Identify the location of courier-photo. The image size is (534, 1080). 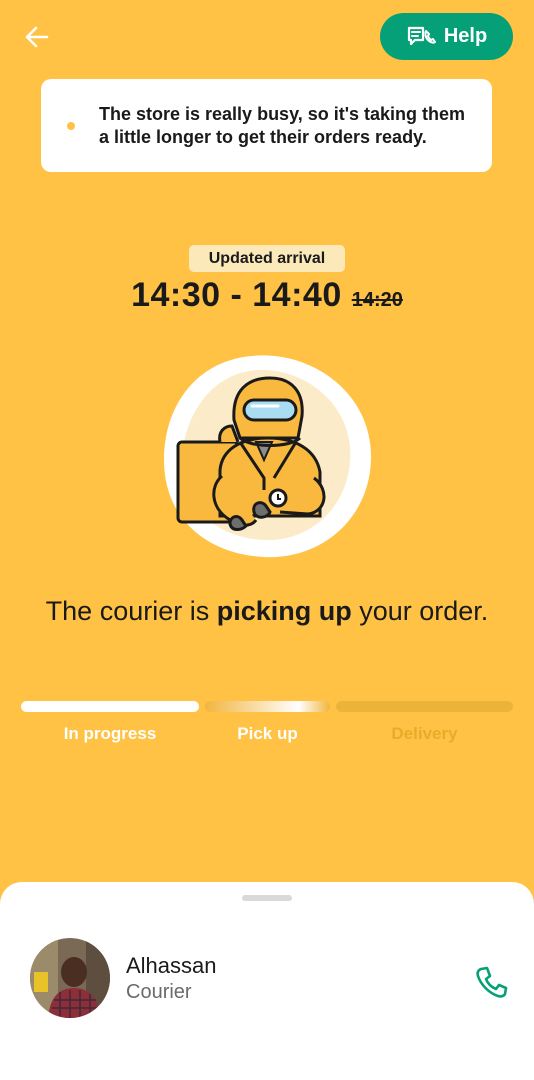
(70, 978).